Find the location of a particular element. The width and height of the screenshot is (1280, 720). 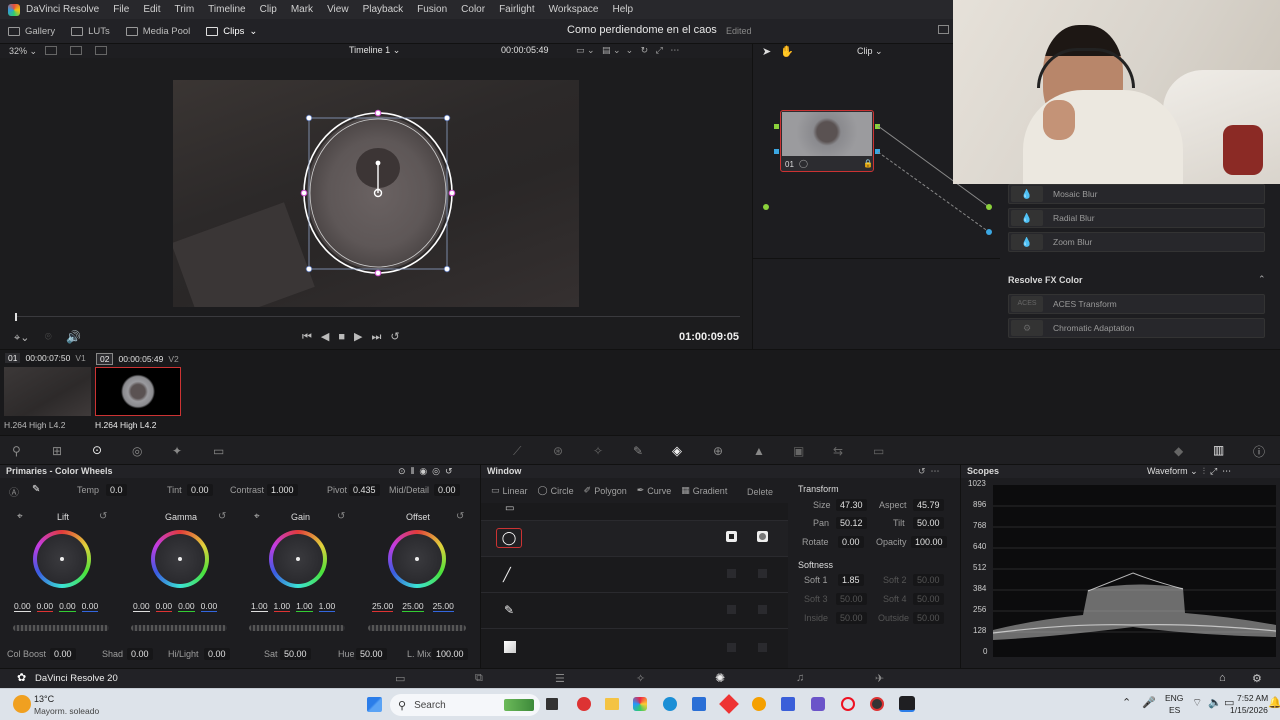

clock-time: 7:52 AM is located at coordinates (1252, 698).